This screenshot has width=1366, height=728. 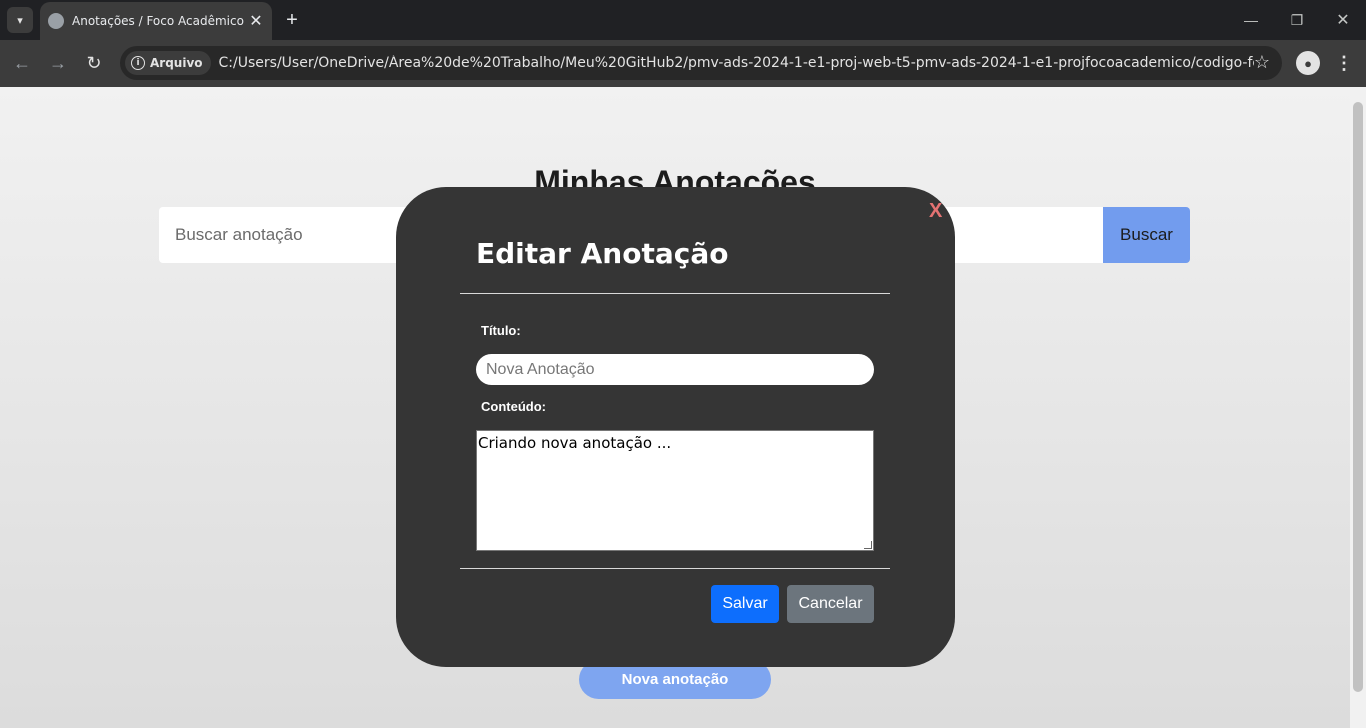 I want to click on chevron-down-icon: ▾, so click(x=20, y=20).